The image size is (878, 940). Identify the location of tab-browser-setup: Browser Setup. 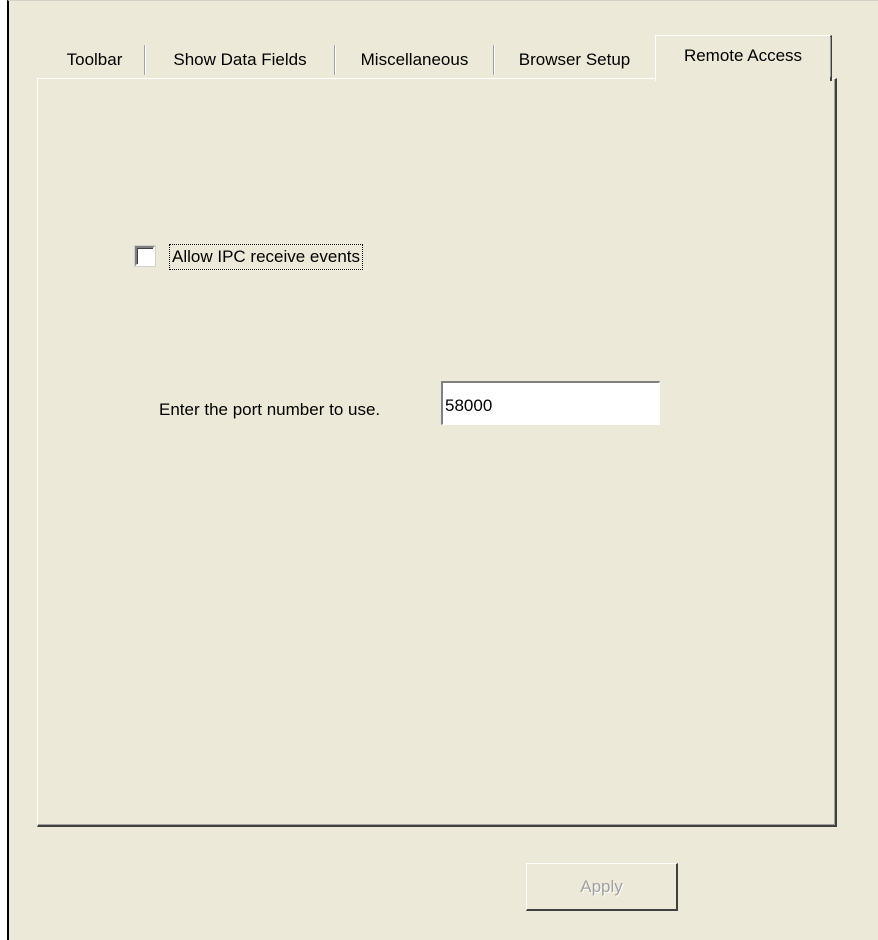
(574, 58).